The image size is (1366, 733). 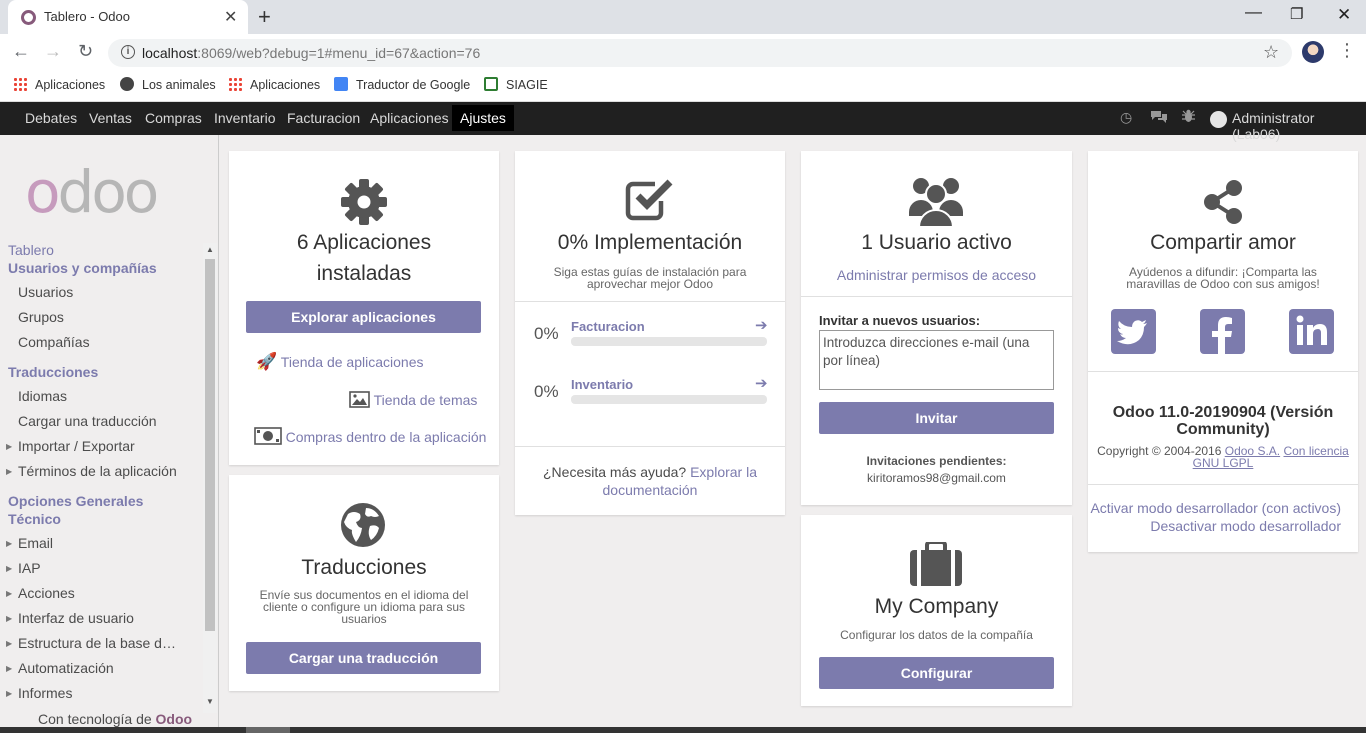 I want to click on chat-bubbles-icon, so click(x=1159, y=118).